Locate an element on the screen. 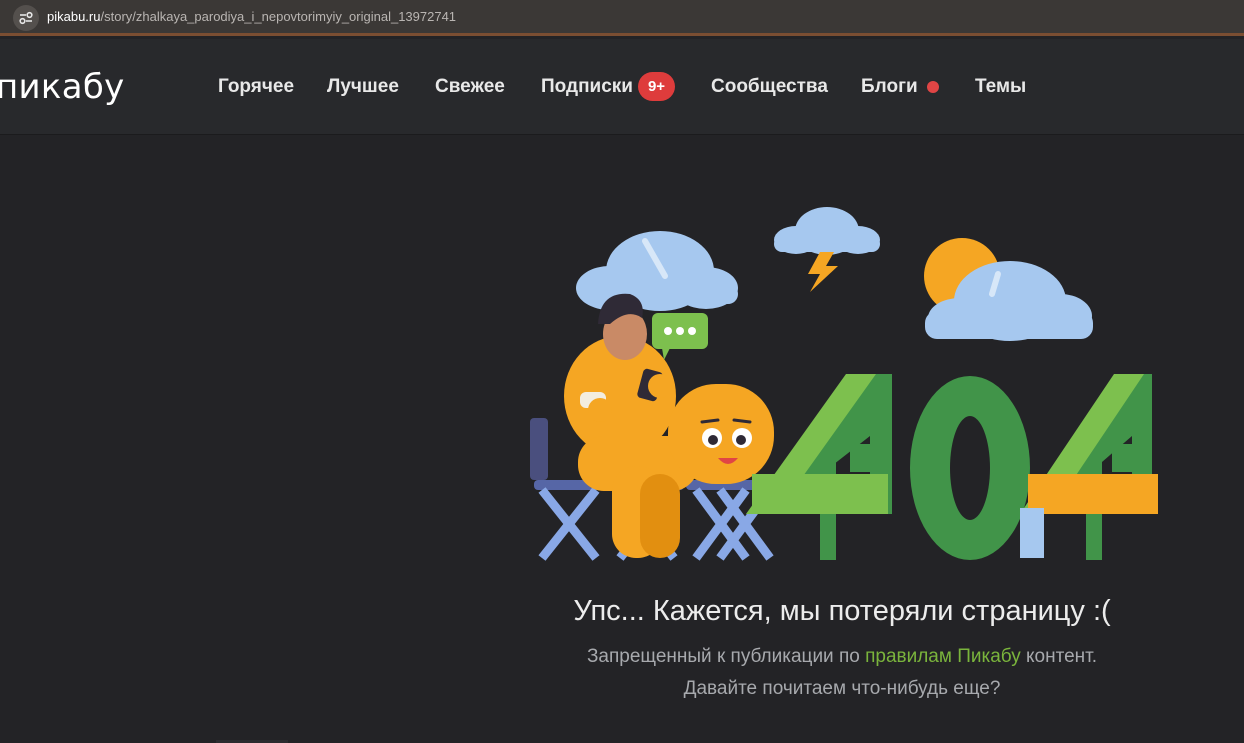 This screenshot has height=743, width=1244. digits-404-icon is located at coordinates (952, 467).